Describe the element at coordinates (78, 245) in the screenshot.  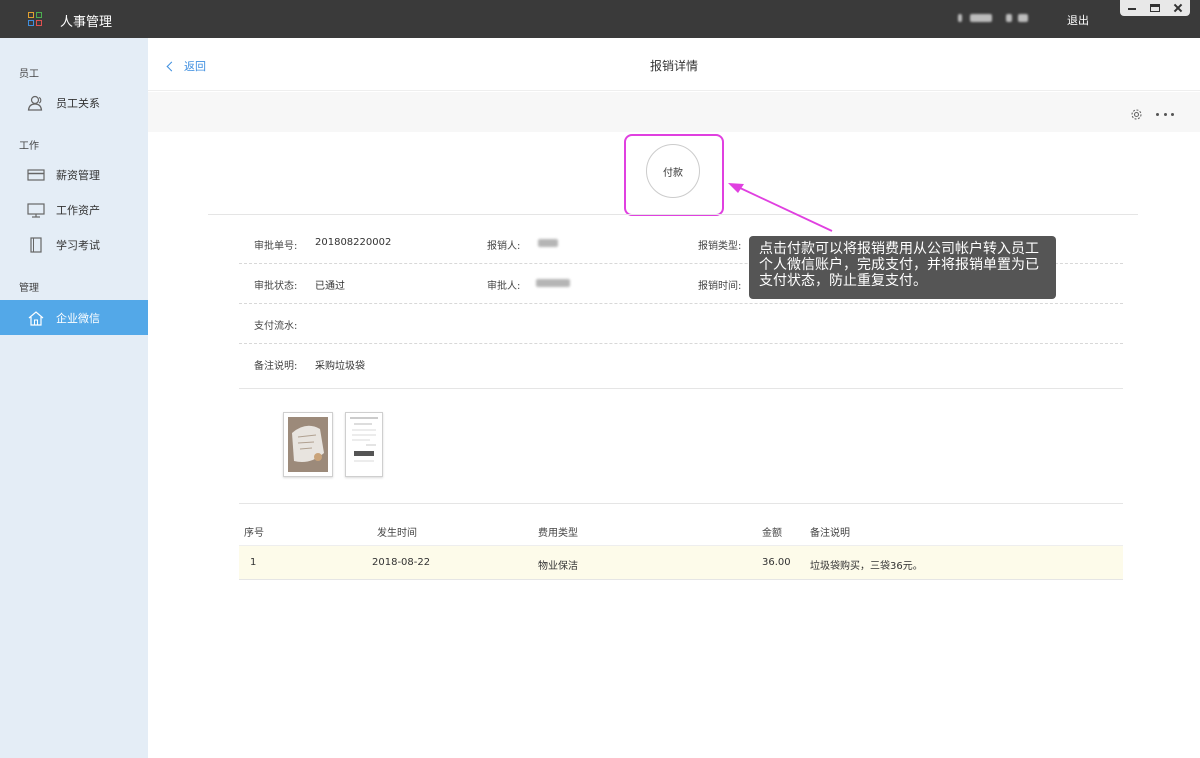
I see `sidebar-item-label: 学习考试` at that location.